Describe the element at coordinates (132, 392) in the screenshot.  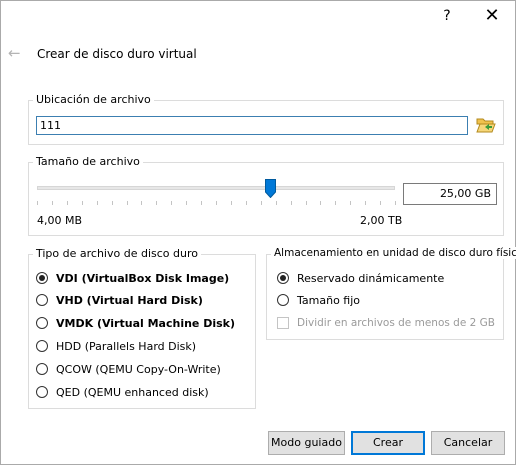
I see `file-type-option-label: QED (QEMU enhanced disk)` at that location.